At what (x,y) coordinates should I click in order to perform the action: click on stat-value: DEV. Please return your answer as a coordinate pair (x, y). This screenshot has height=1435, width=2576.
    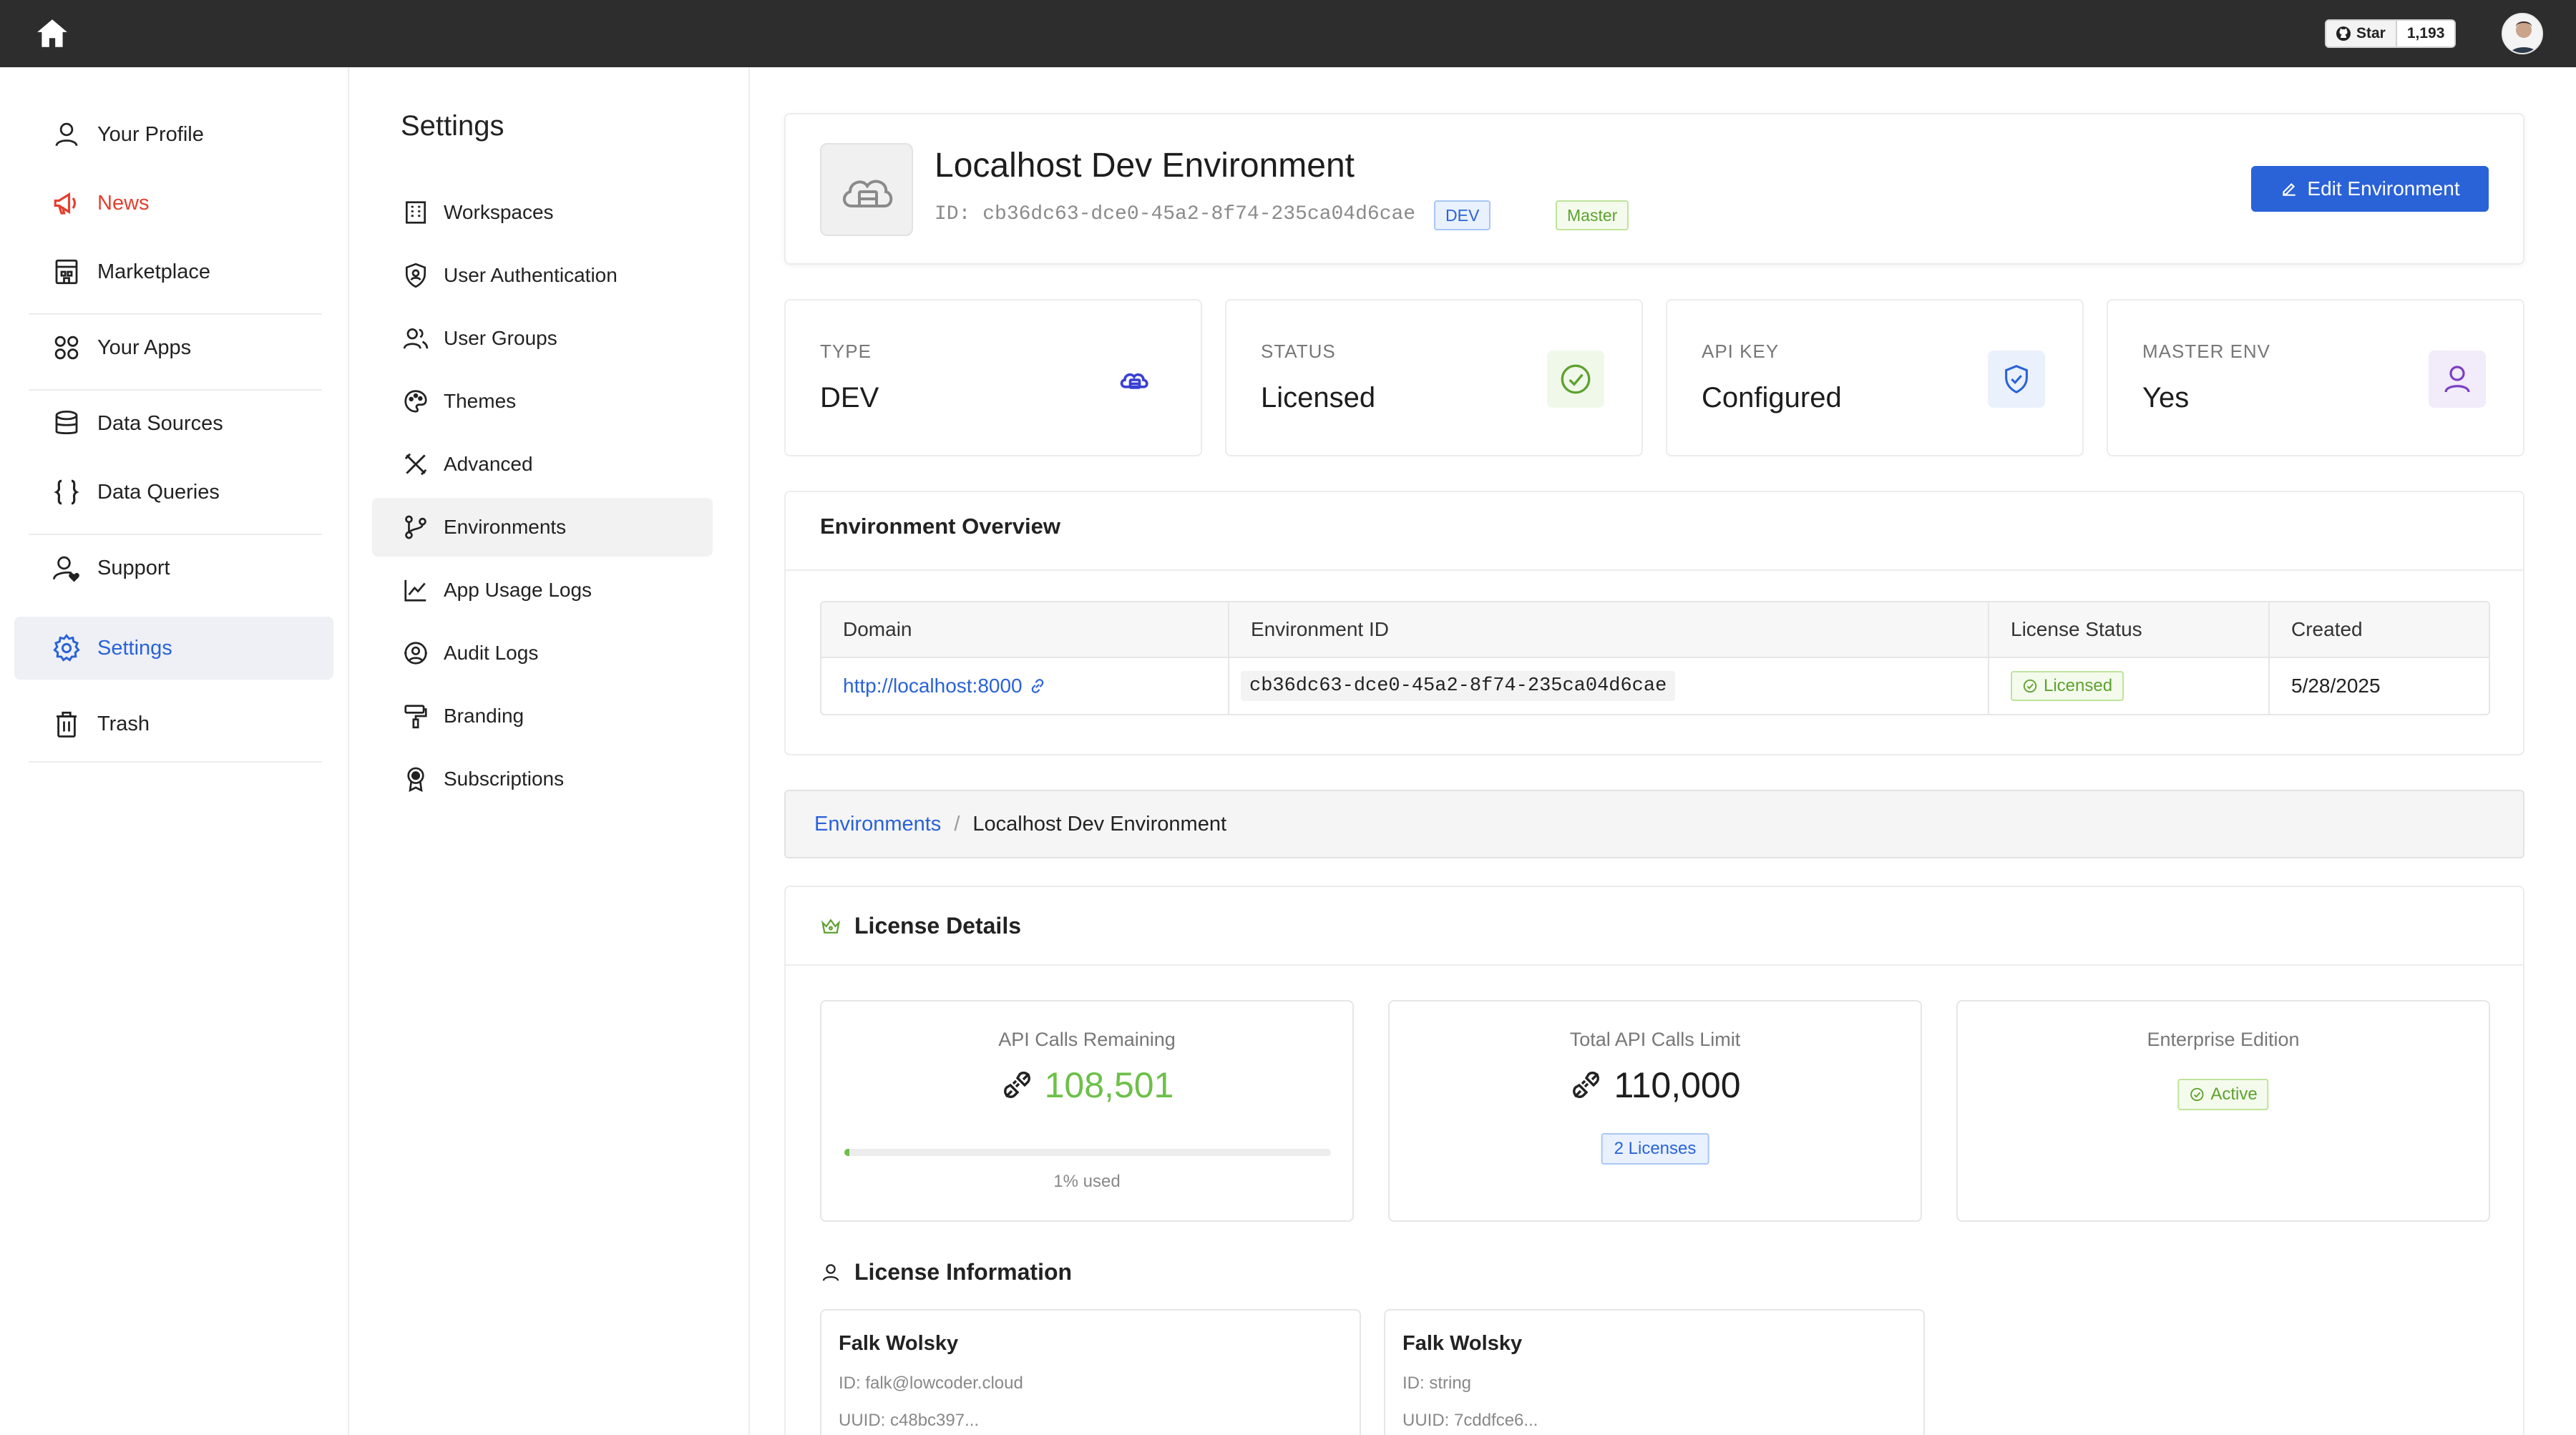
    Looking at the image, I should click on (849, 397).